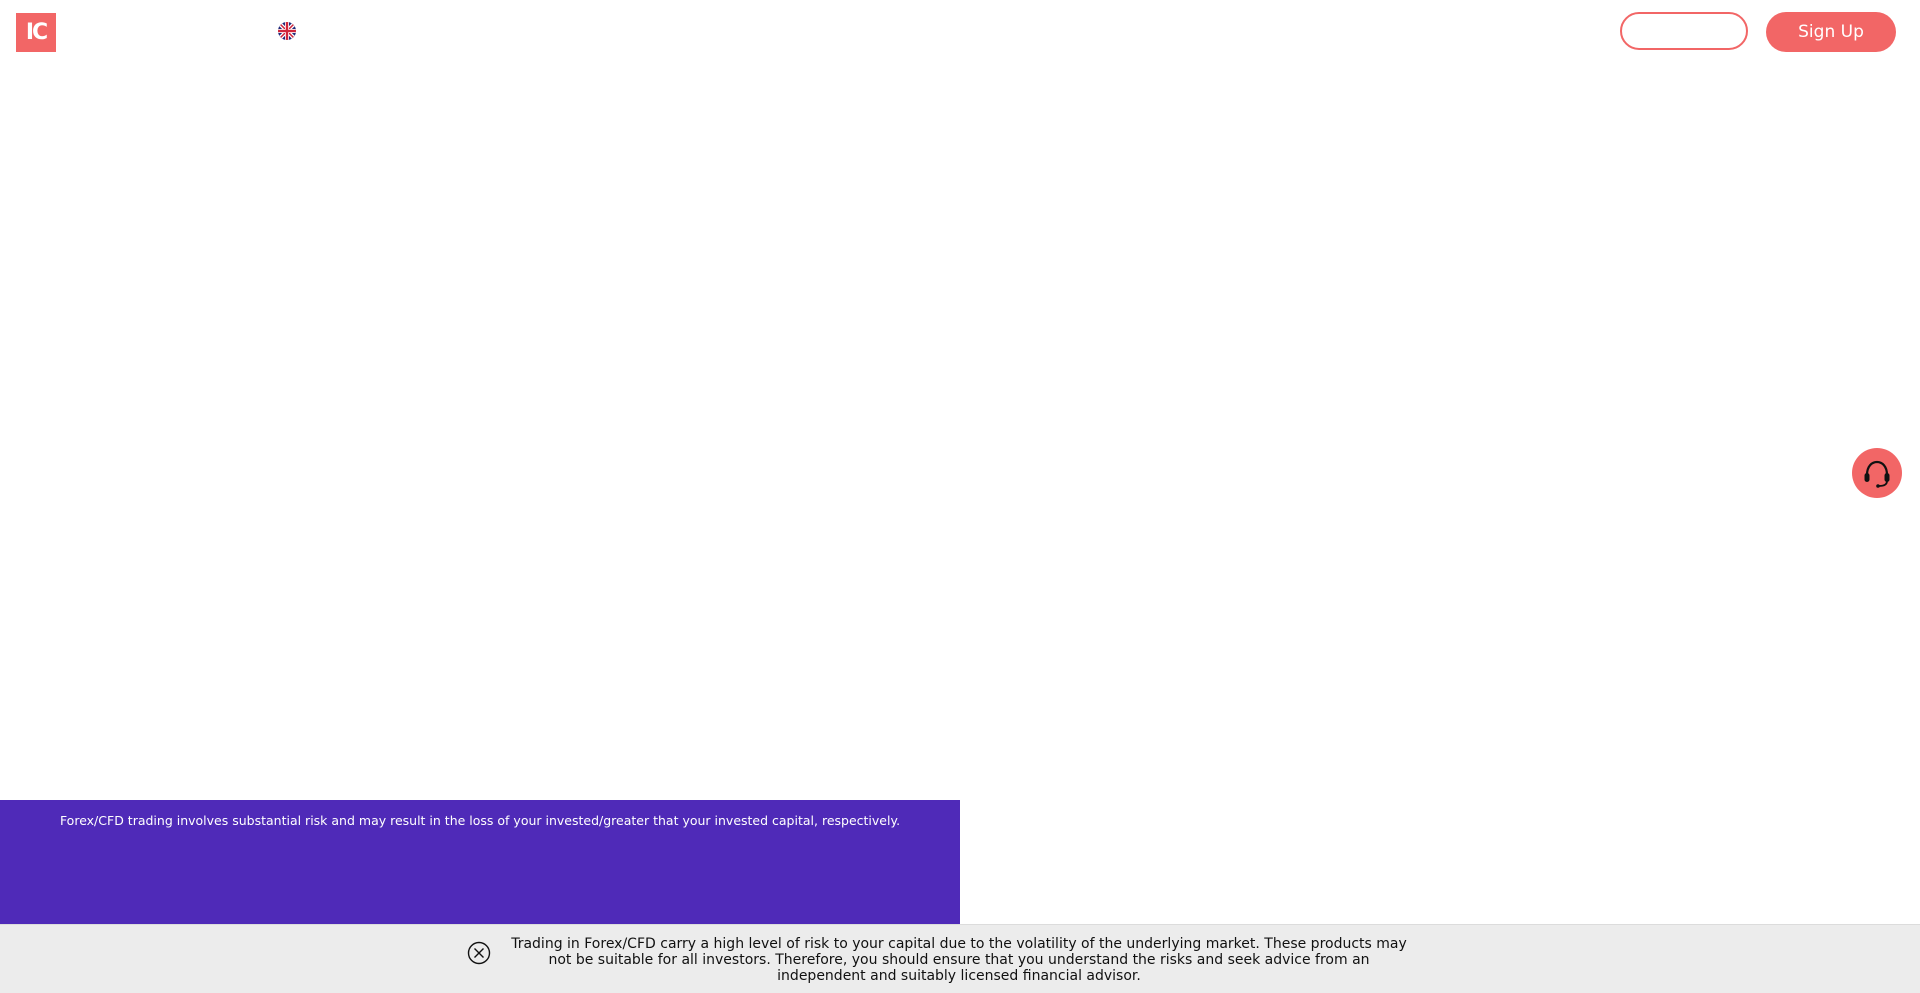  What do you see at coordinates (1684, 31) in the screenshot?
I see `login-button` at bounding box center [1684, 31].